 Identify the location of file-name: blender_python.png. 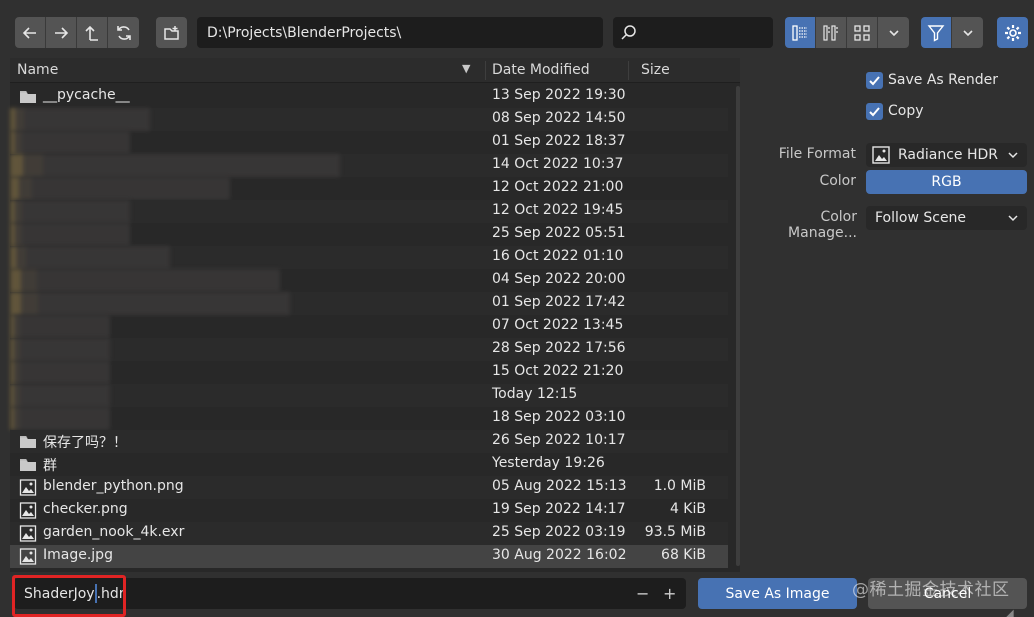
(113, 486).